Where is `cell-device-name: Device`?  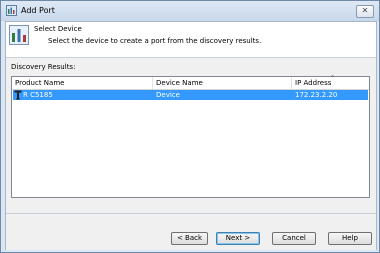
cell-device-name: Device is located at coordinates (168, 95).